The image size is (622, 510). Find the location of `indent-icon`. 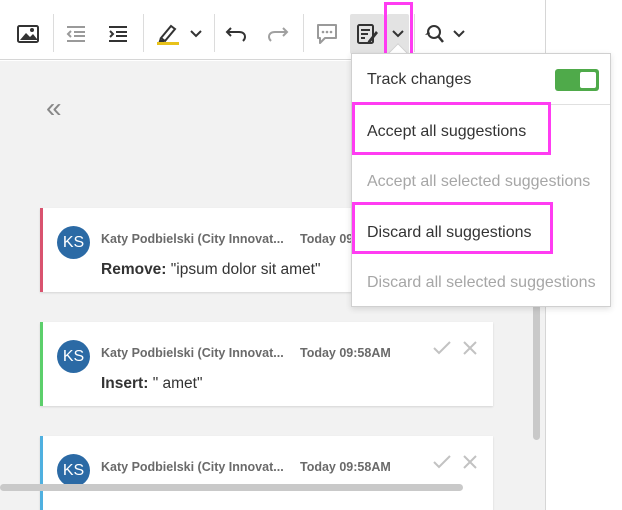

indent-icon is located at coordinates (118, 34).